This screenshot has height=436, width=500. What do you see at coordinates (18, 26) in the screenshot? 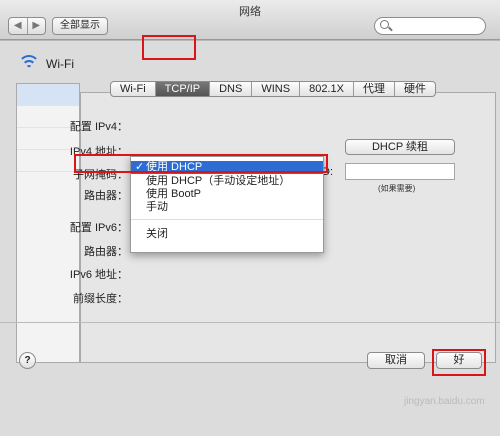
I see `back-arrow-icon: ◀` at bounding box center [18, 26].